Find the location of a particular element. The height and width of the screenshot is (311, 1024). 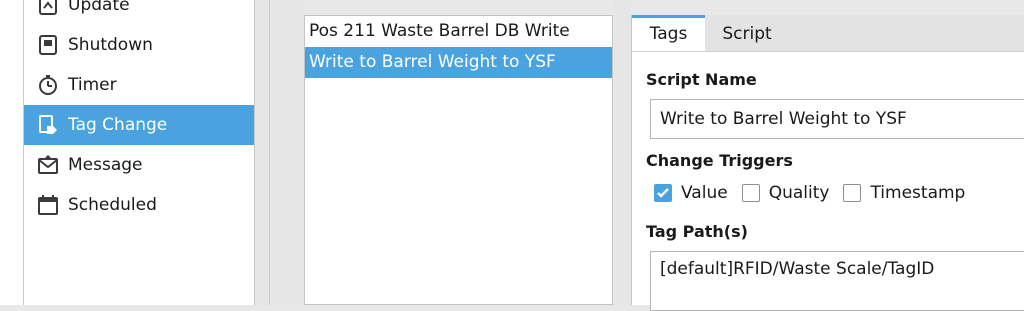

sidebar-item-timer: Timer is located at coordinates (139, 85).